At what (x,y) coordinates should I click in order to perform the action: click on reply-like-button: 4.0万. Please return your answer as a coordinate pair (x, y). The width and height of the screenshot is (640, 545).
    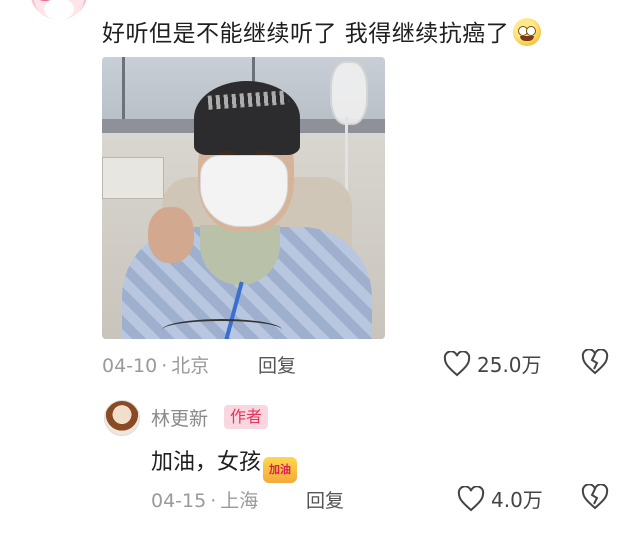
    Looking at the image, I should click on (500, 498).